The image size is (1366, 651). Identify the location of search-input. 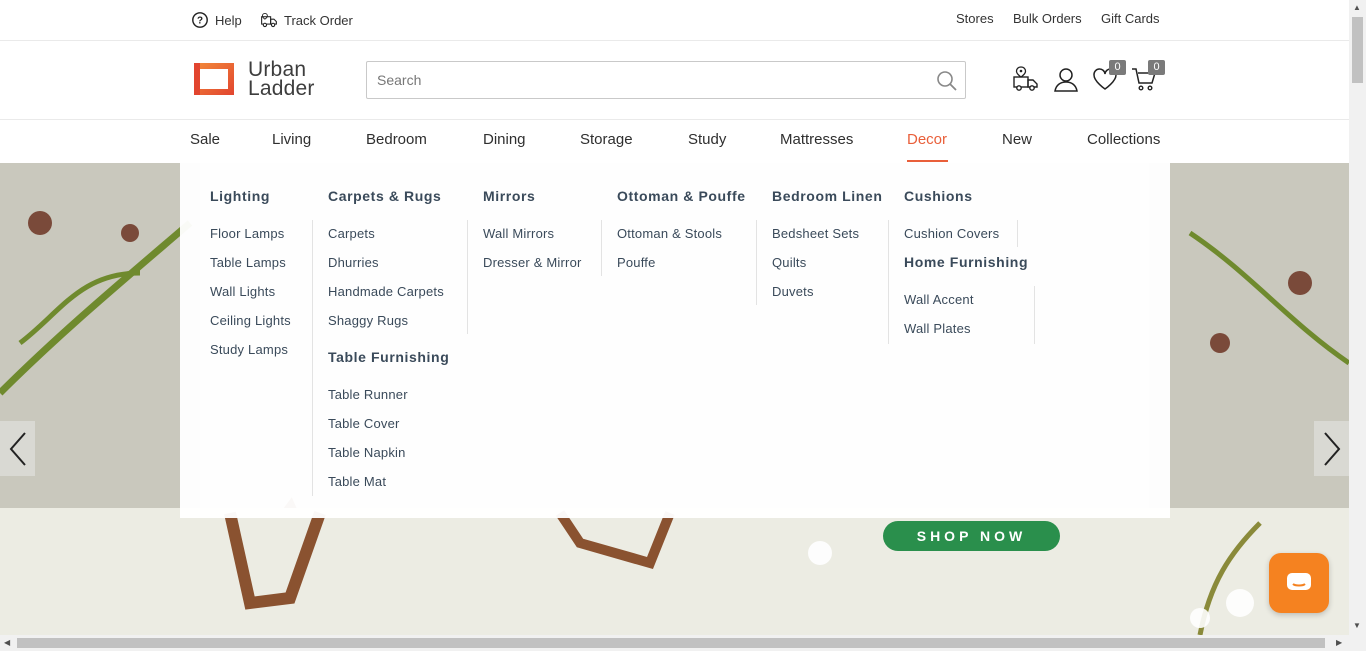
(666, 80).